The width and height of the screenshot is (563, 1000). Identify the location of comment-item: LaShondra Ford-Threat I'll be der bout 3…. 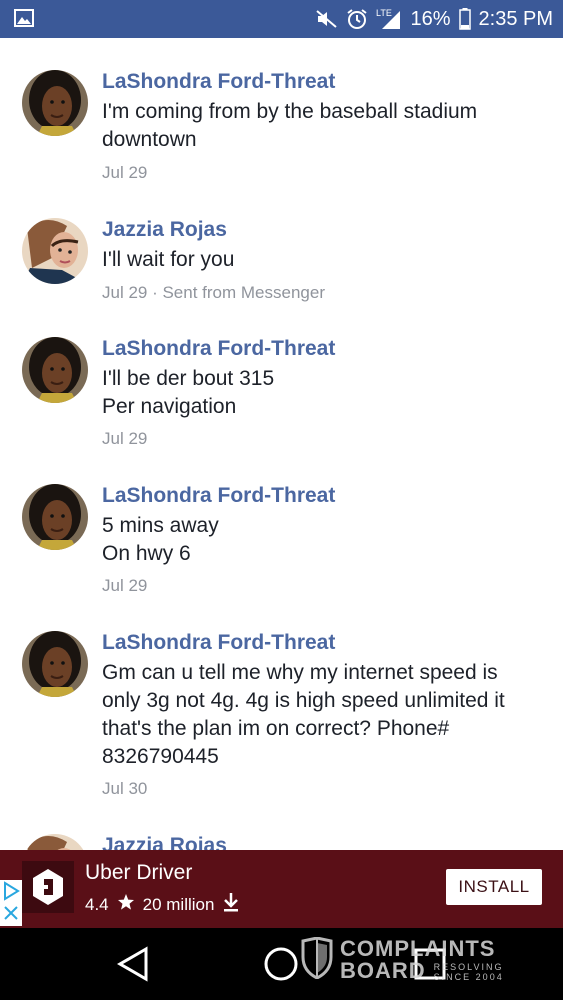
(281, 397).